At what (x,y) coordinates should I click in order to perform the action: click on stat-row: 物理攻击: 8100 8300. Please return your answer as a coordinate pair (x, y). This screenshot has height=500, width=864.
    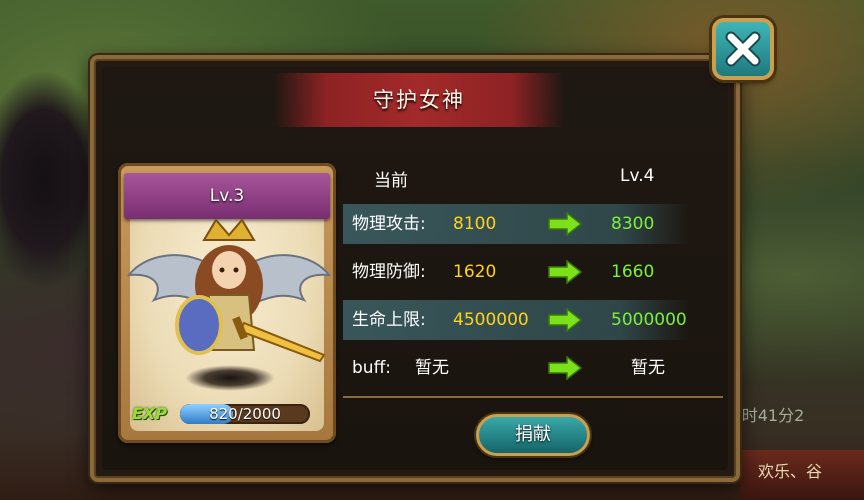
    Looking at the image, I should click on (516, 224).